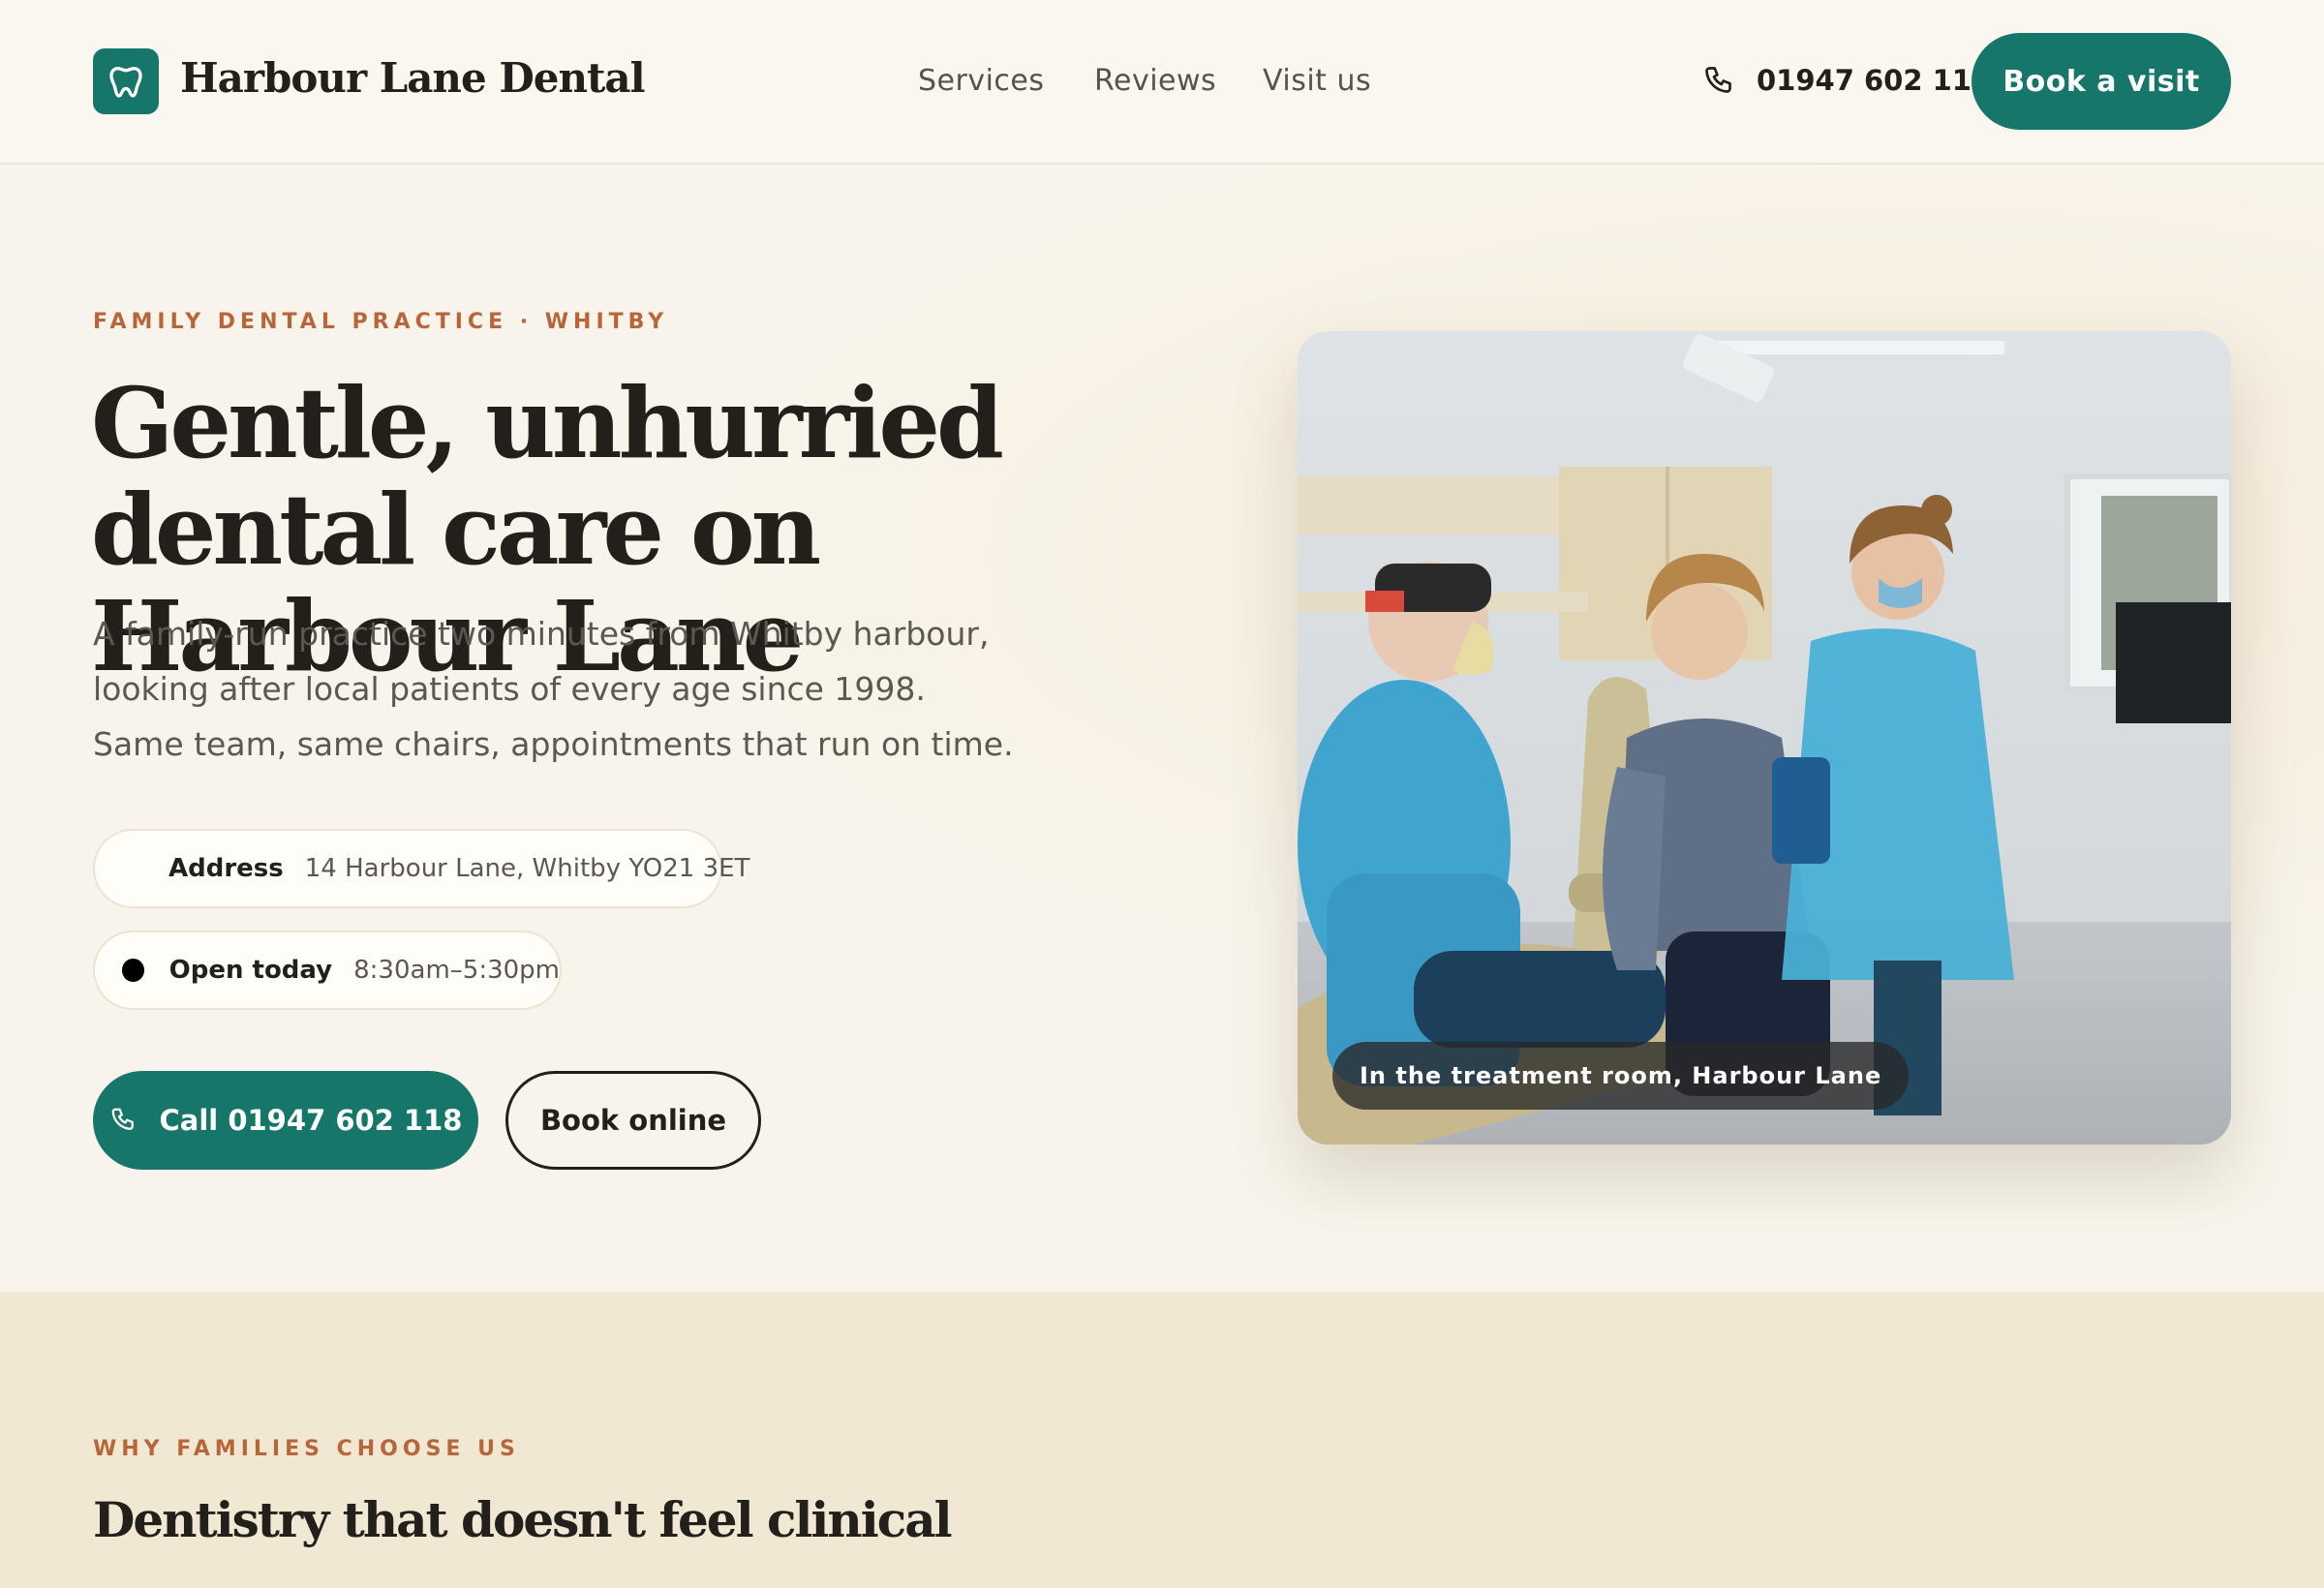 This screenshot has height=1588, width=2324. What do you see at coordinates (307, 1449) in the screenshot?
I see `section-eyebrow: WHY FAMILIES CHOOSE US` at bounding box center [307, 1449].